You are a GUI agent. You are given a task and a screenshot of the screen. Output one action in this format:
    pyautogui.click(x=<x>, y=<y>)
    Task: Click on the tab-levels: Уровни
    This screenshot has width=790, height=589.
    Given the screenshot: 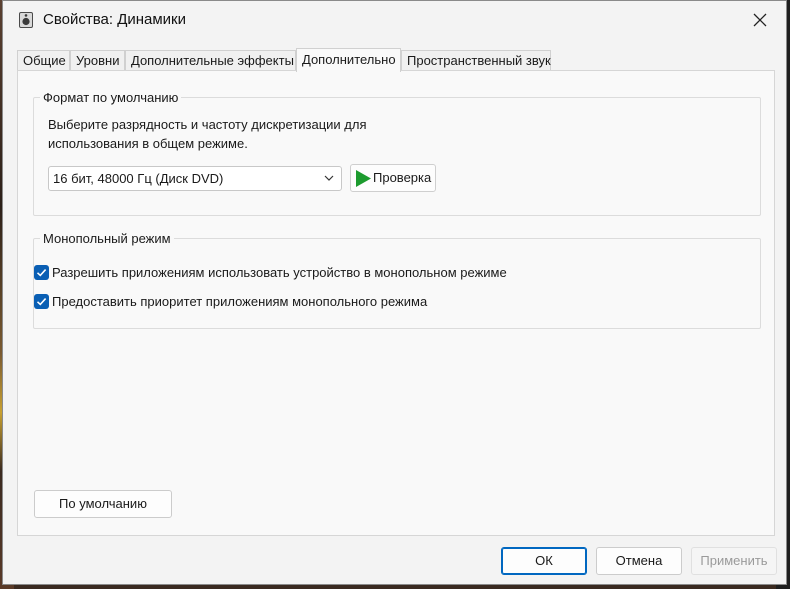 What is the action you would take?
    pyautogui.click(x=97, y=60)
    